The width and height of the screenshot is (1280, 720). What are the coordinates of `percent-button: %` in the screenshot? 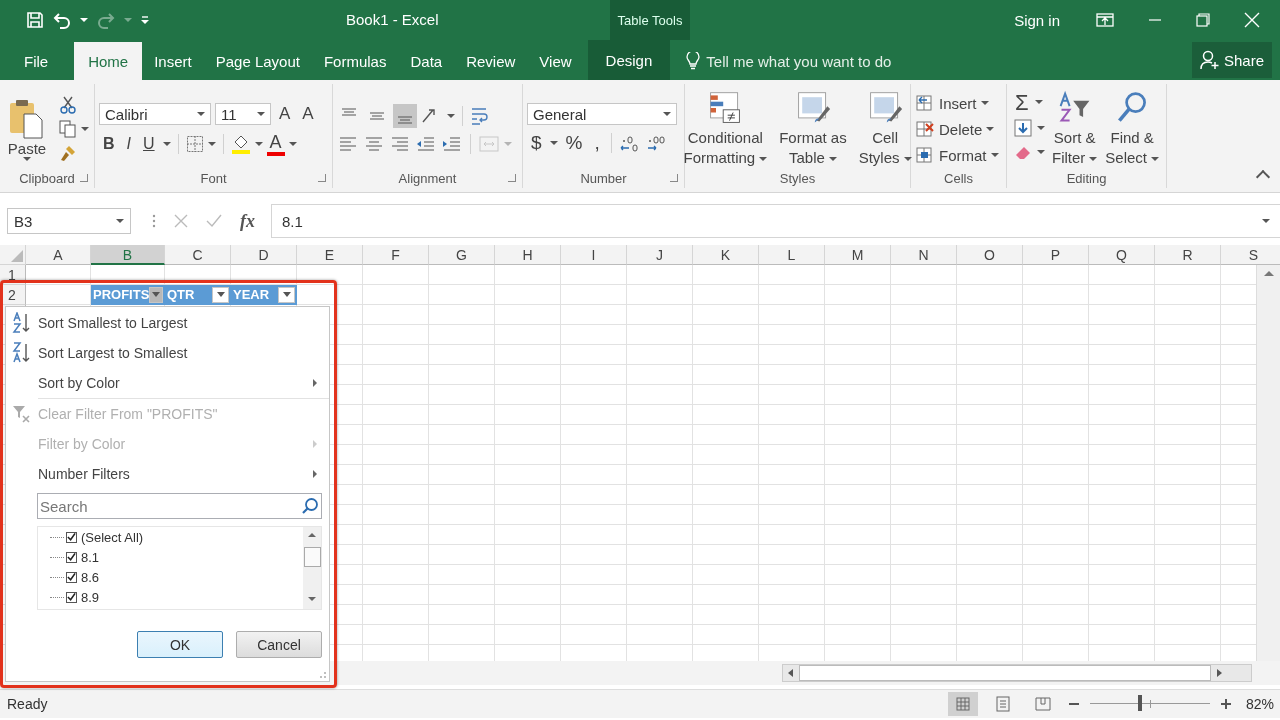 It's located at (574, 143).